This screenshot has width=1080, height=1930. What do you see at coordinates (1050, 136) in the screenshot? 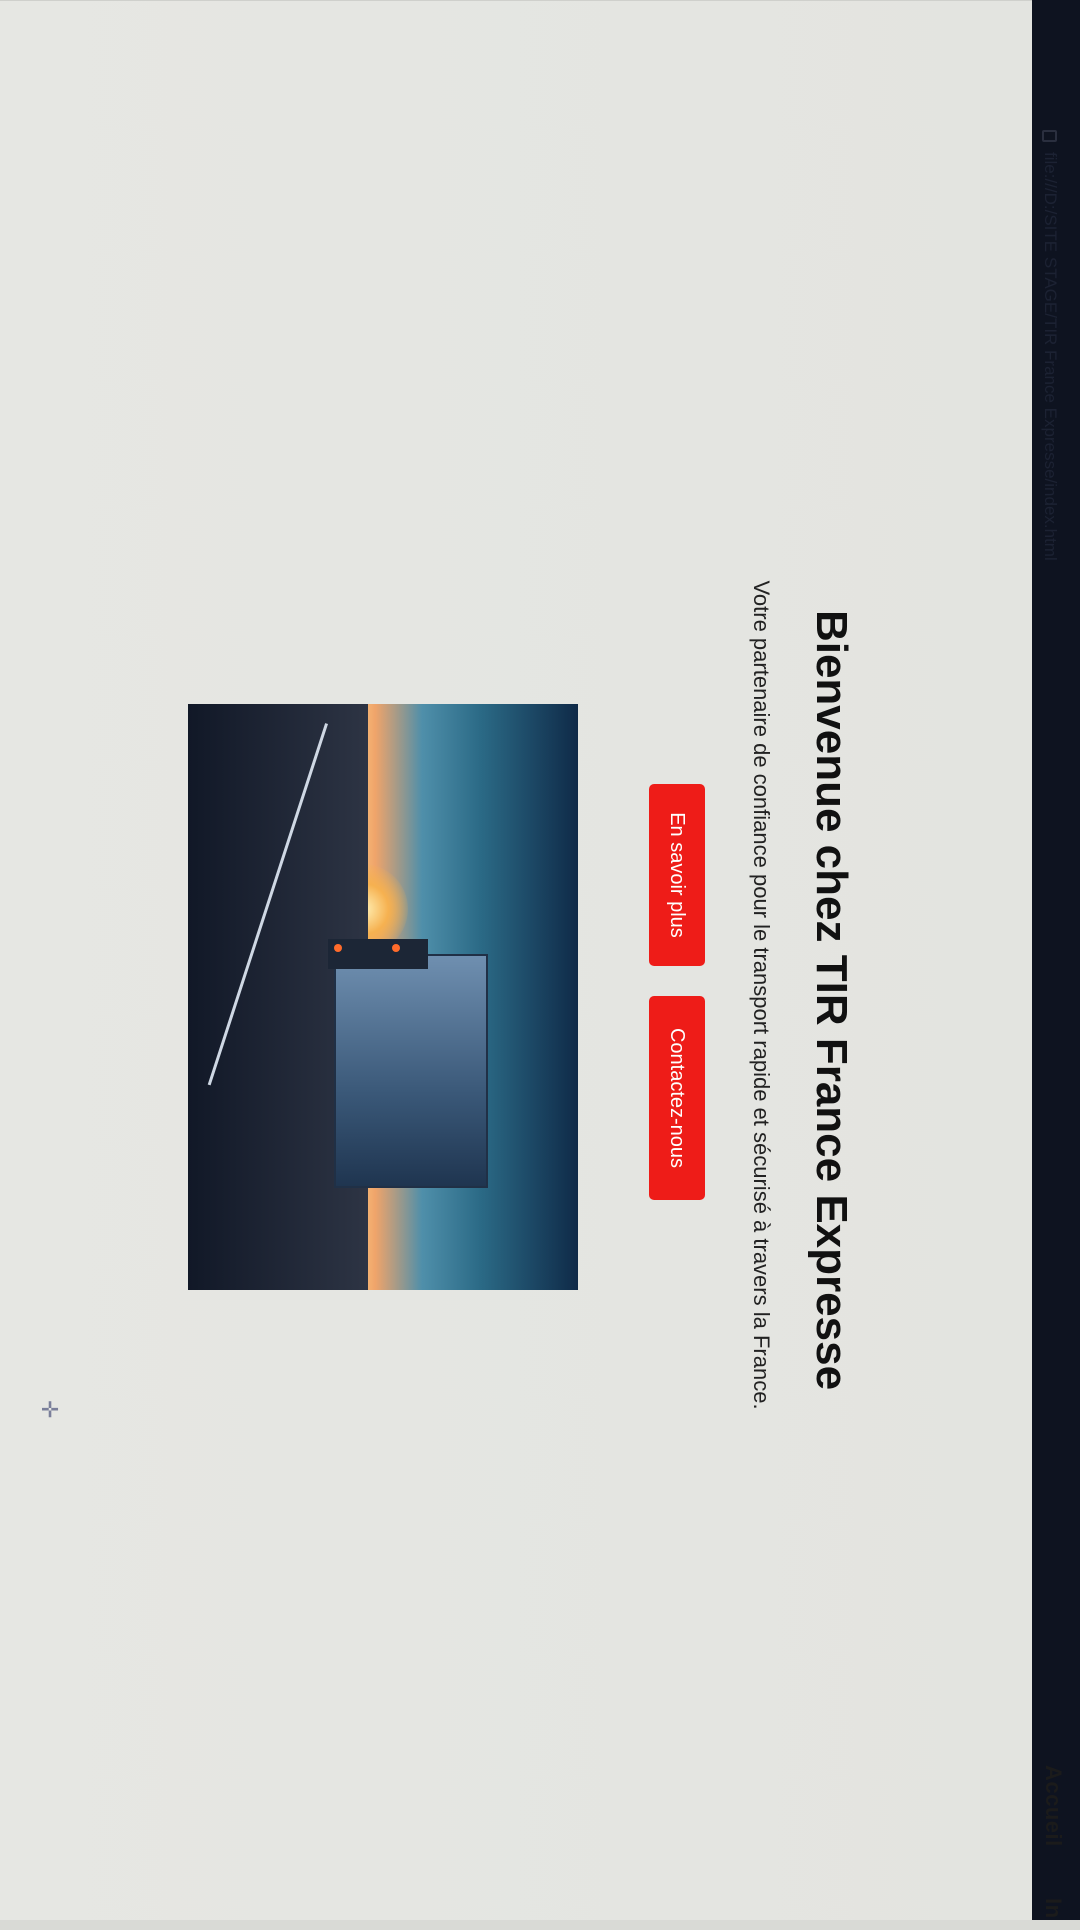
I see `page-icon` at bounding box center [1050, 136].